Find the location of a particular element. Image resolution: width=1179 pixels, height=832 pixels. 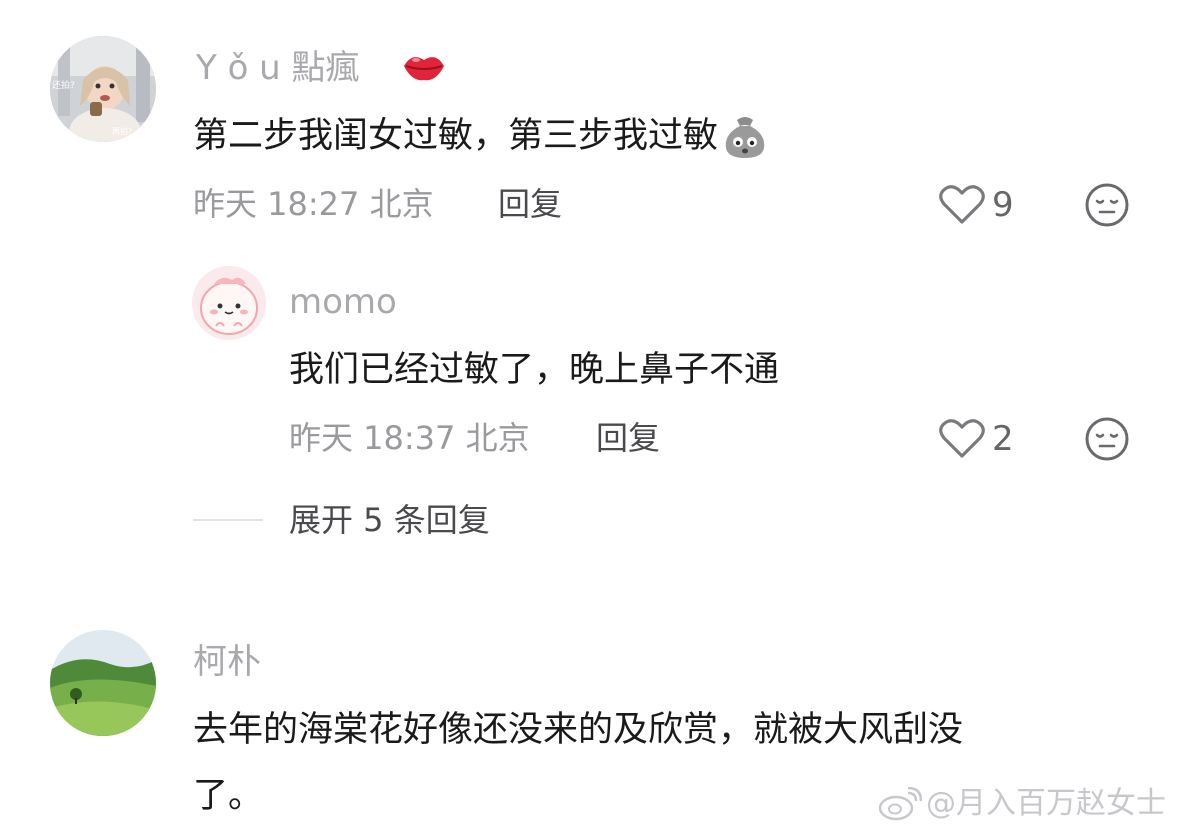

avatar-momo is located at coordinates (229, 303).